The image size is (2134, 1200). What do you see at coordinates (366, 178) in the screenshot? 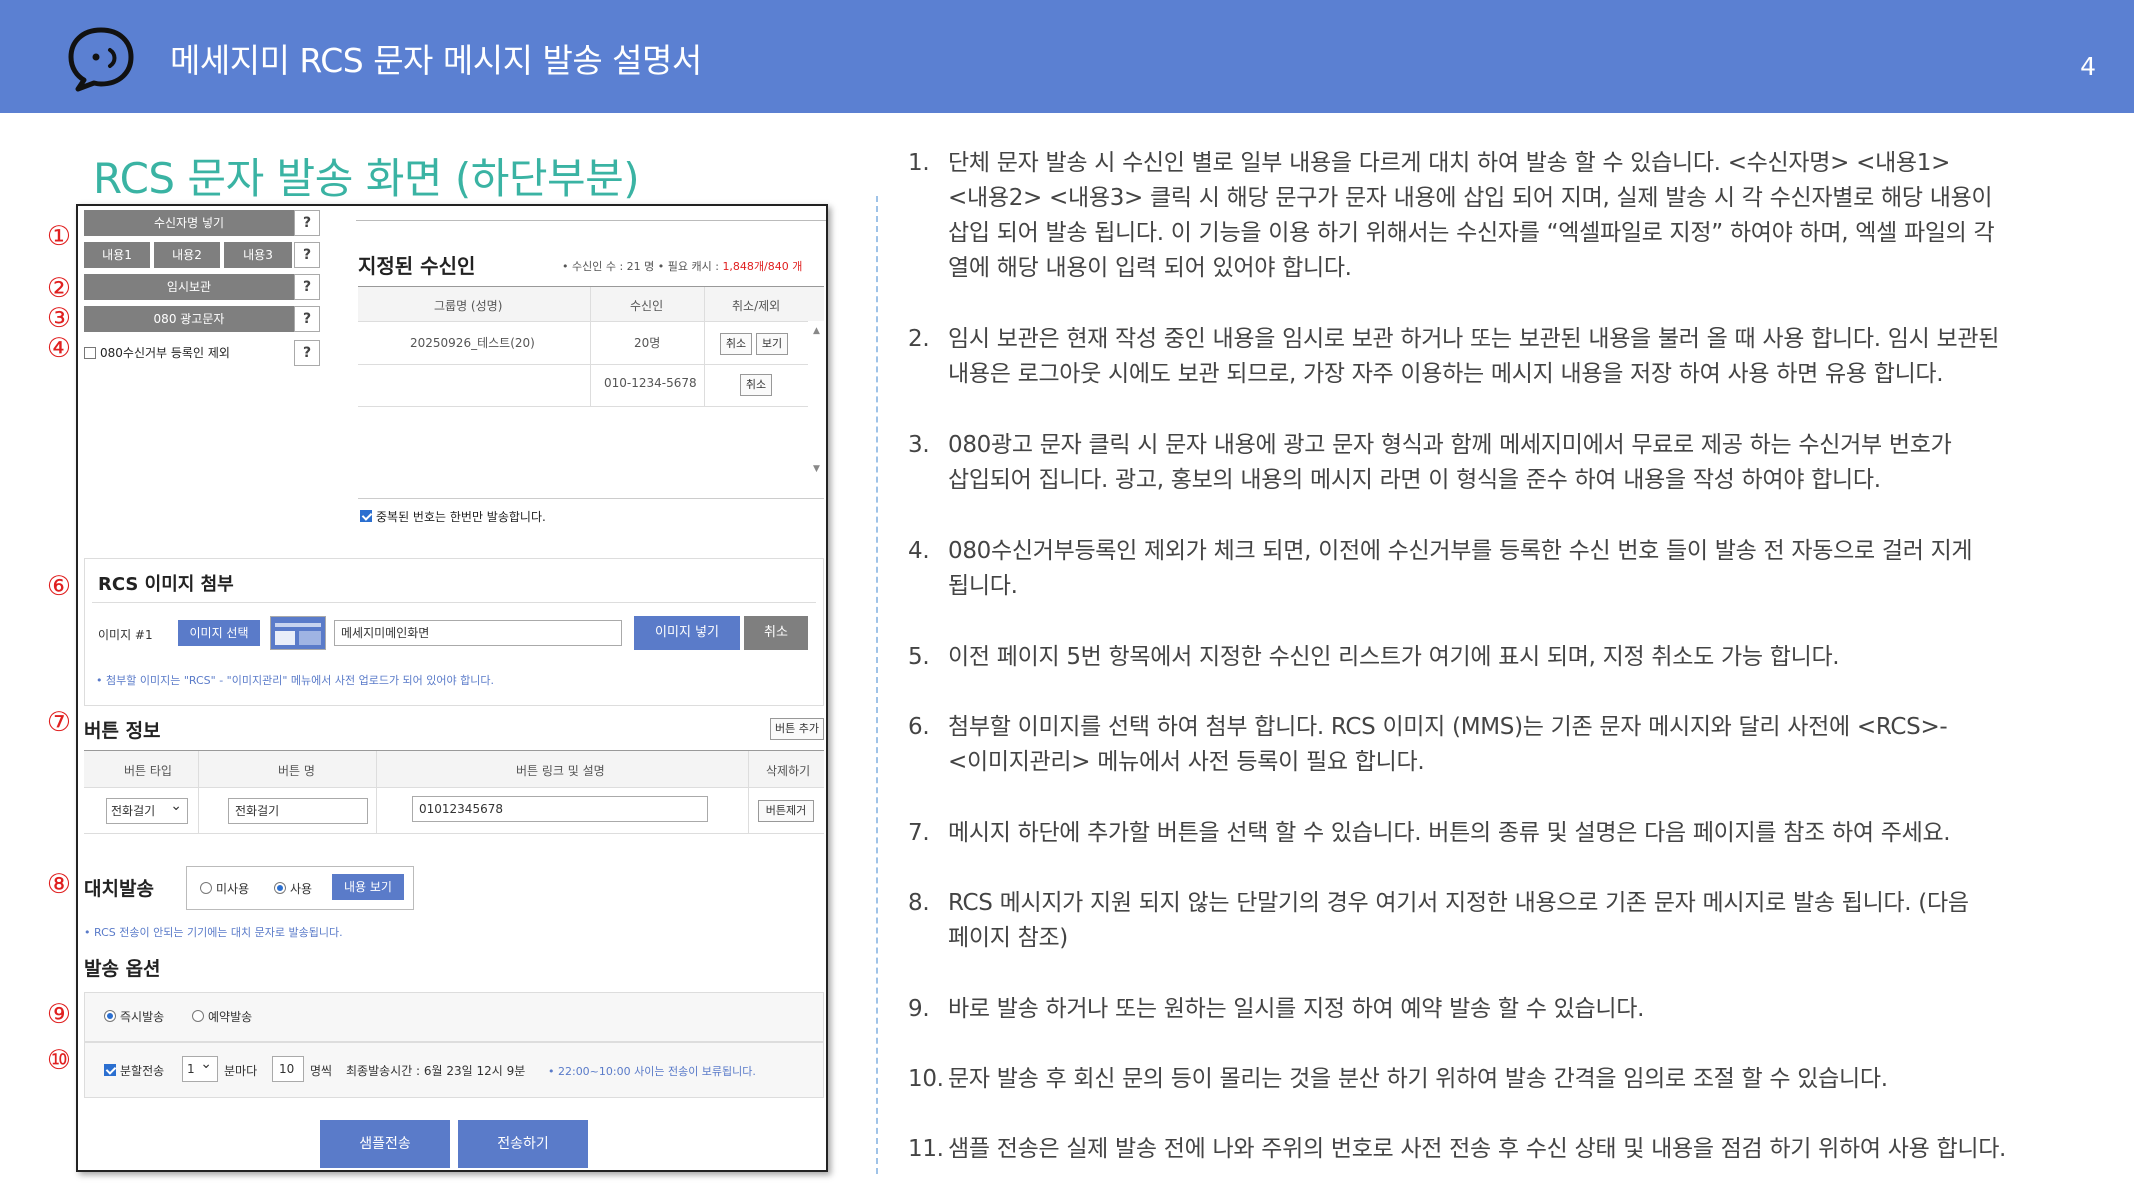
I see `section-title: RCS 문자 발송 화면 (하단부분)` at bounding box center [366, 178].